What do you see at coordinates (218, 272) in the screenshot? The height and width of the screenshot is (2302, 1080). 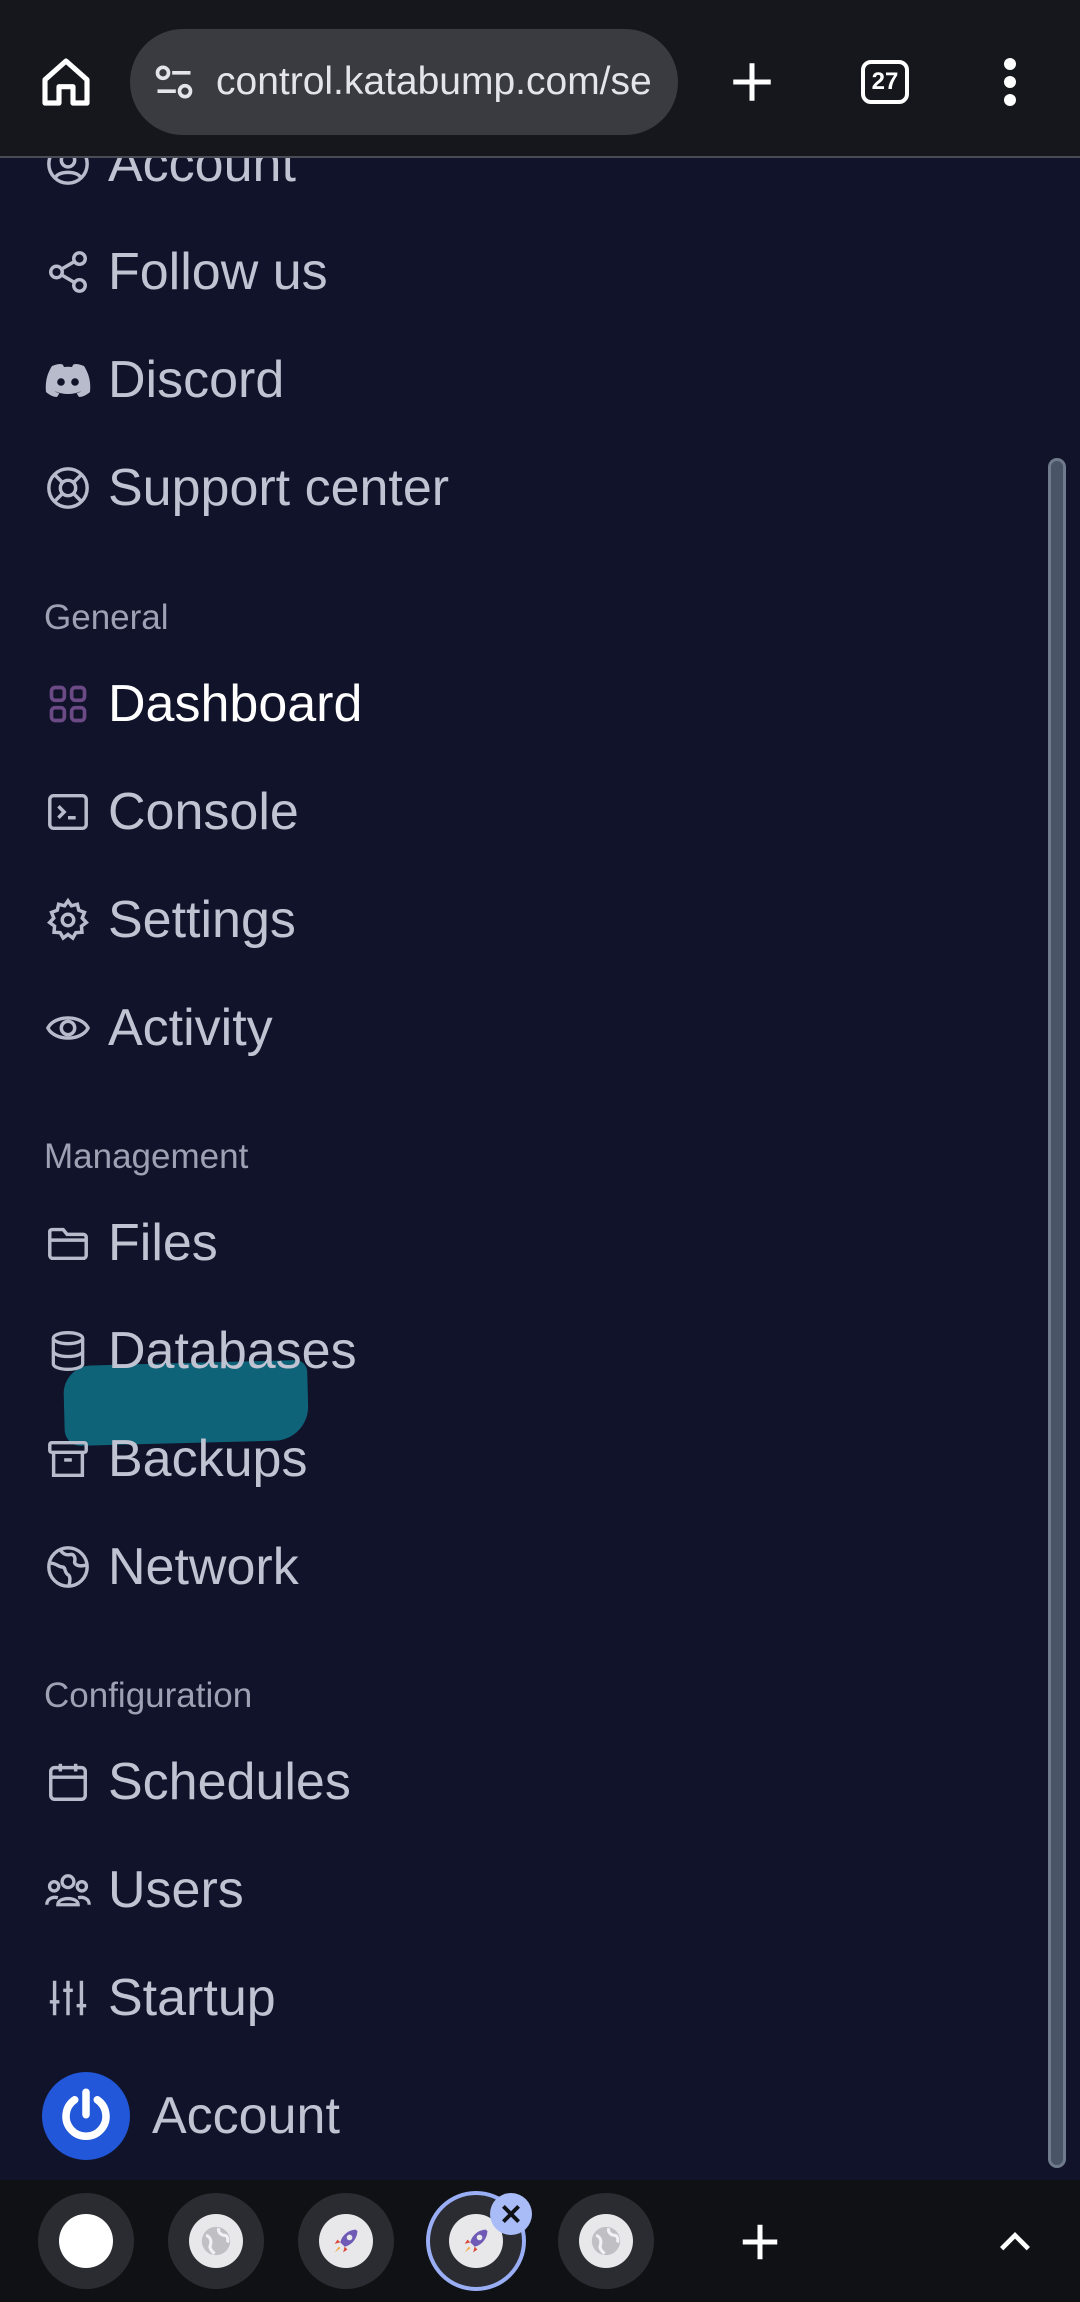 I see `sidebar-item-label: Follow us` at bounding box center [218, 272].